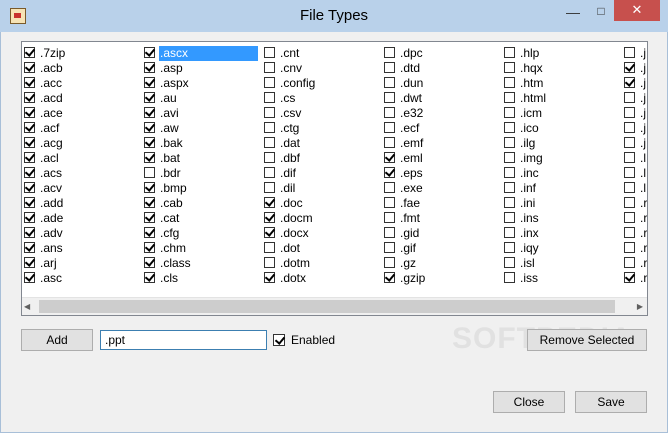 This screenshot has width=668, height=433. What do you see at coordinates (83, 53) in the screenshot?
I see `list-item: .7zip` at bounding box center [83, 53].